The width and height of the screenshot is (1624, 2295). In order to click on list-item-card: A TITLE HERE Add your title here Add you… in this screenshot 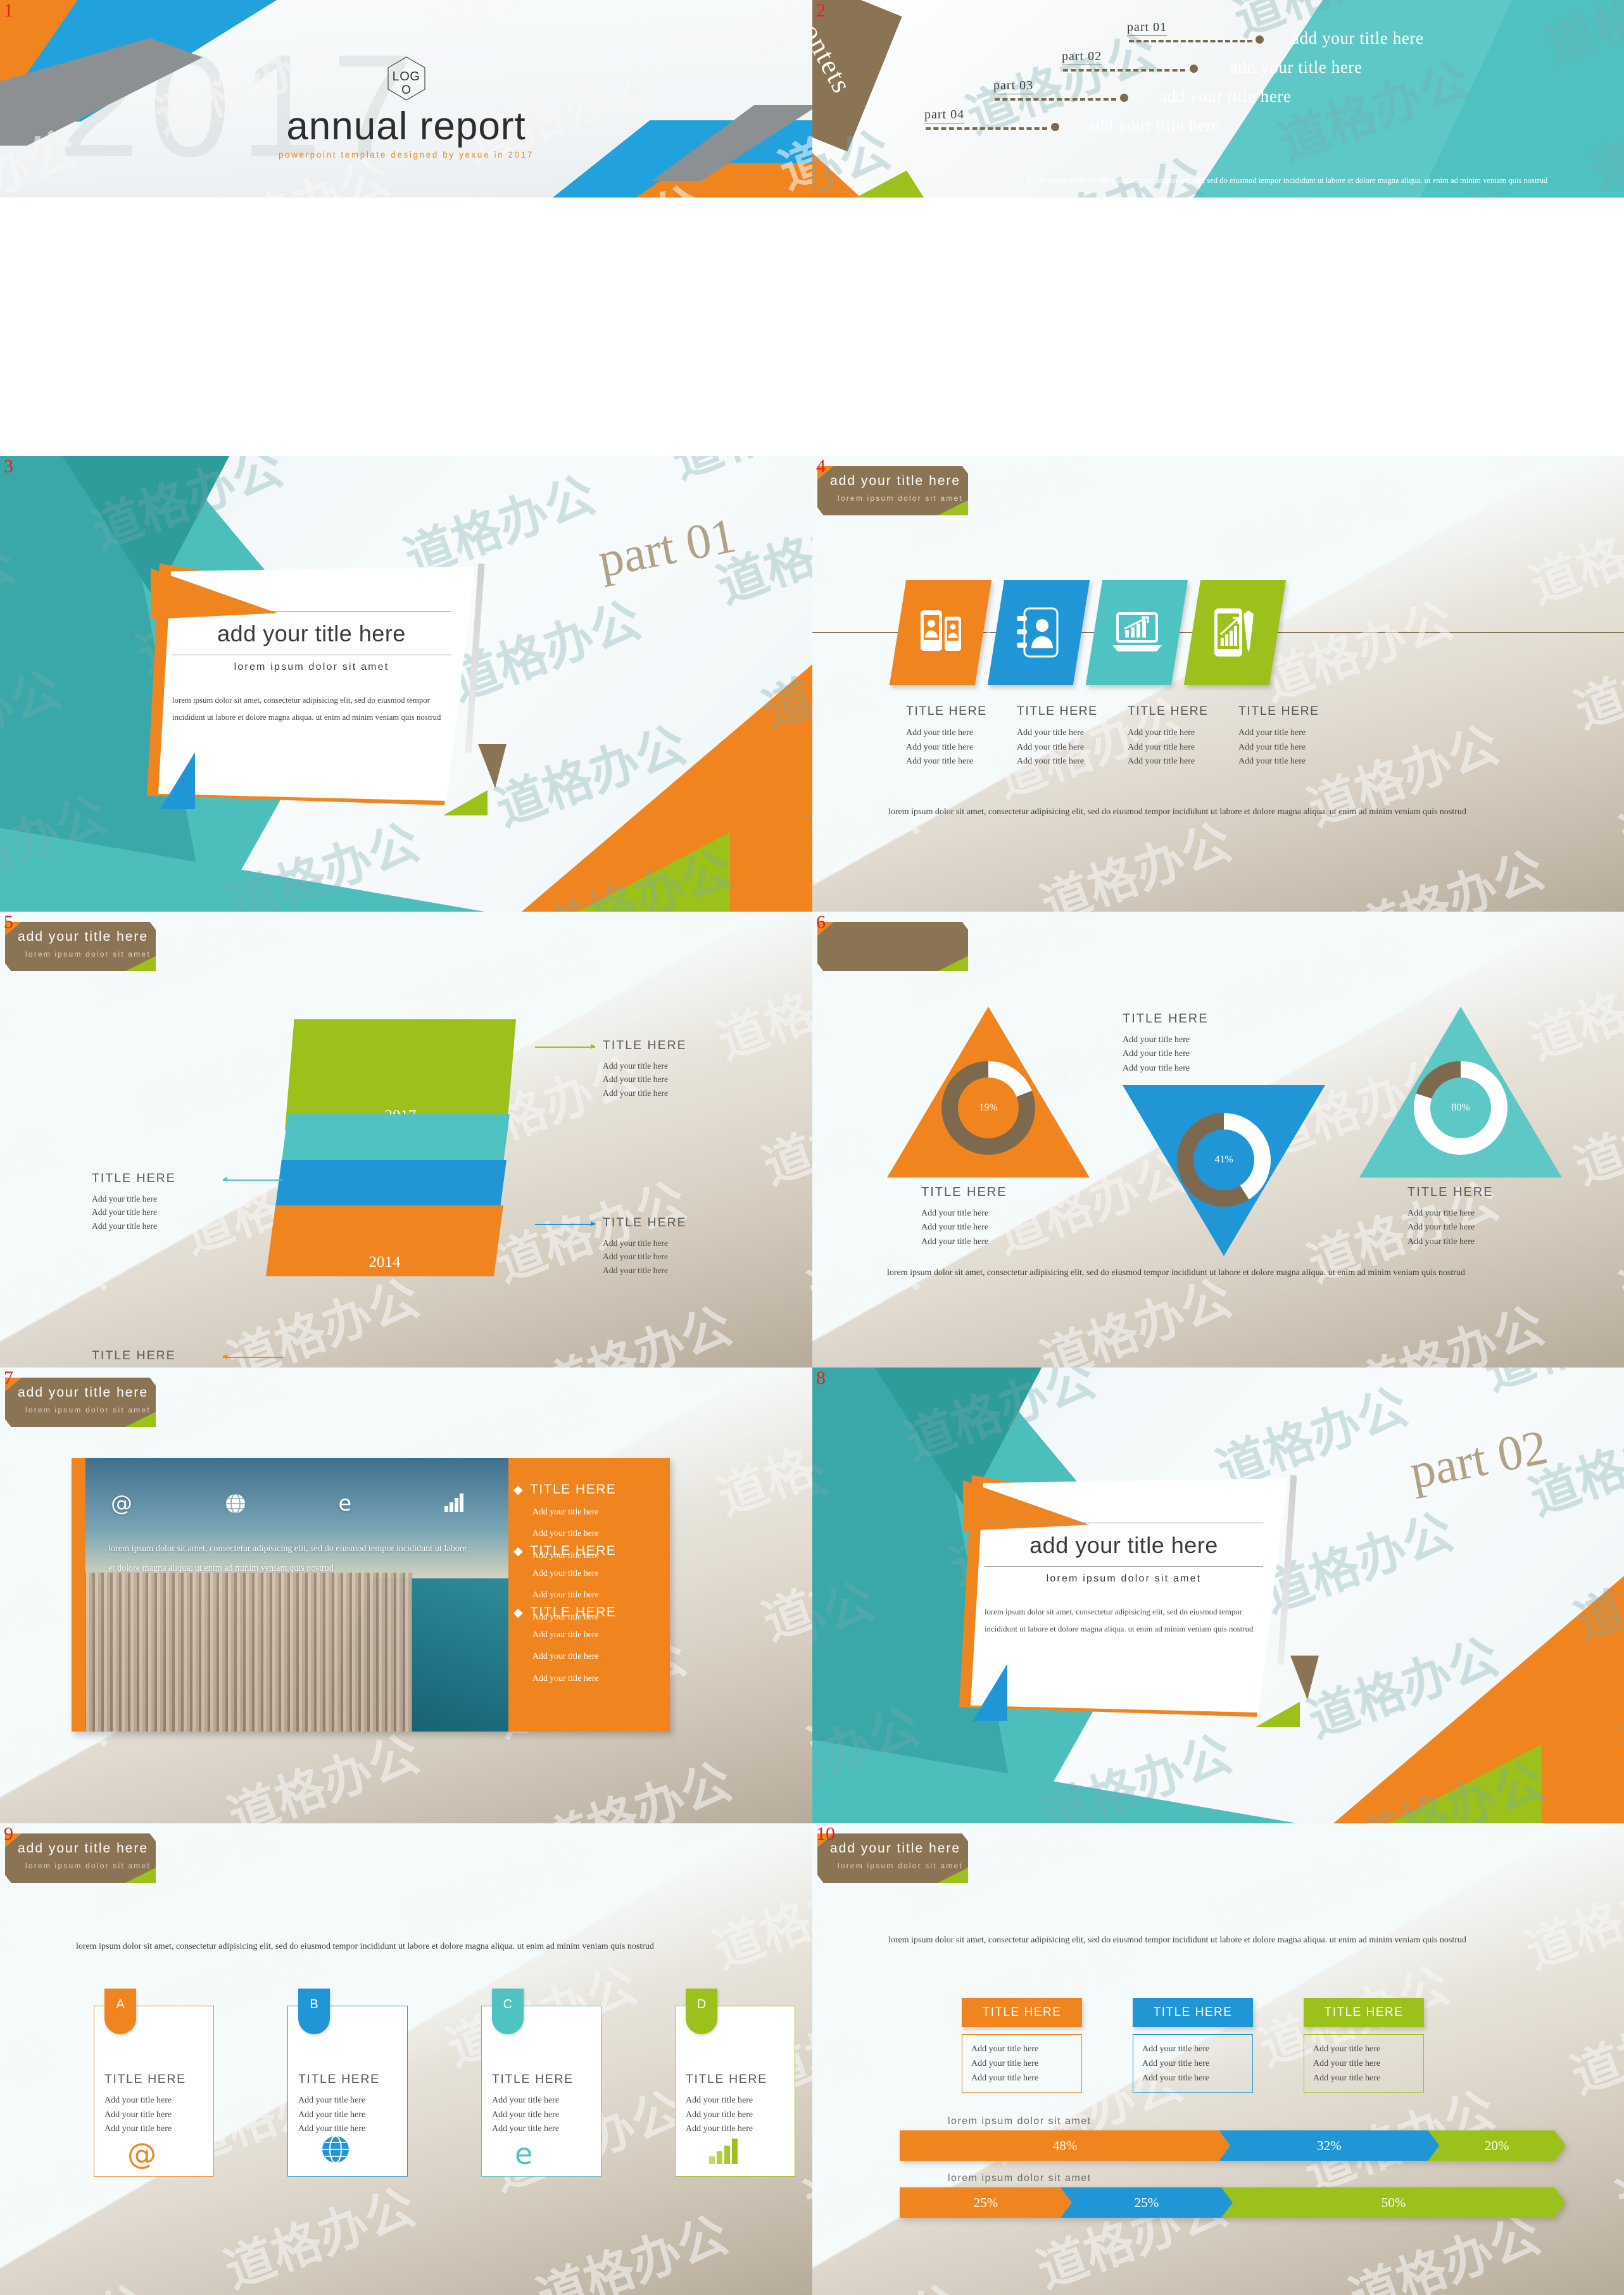, I will do `click(154, 2083)`.